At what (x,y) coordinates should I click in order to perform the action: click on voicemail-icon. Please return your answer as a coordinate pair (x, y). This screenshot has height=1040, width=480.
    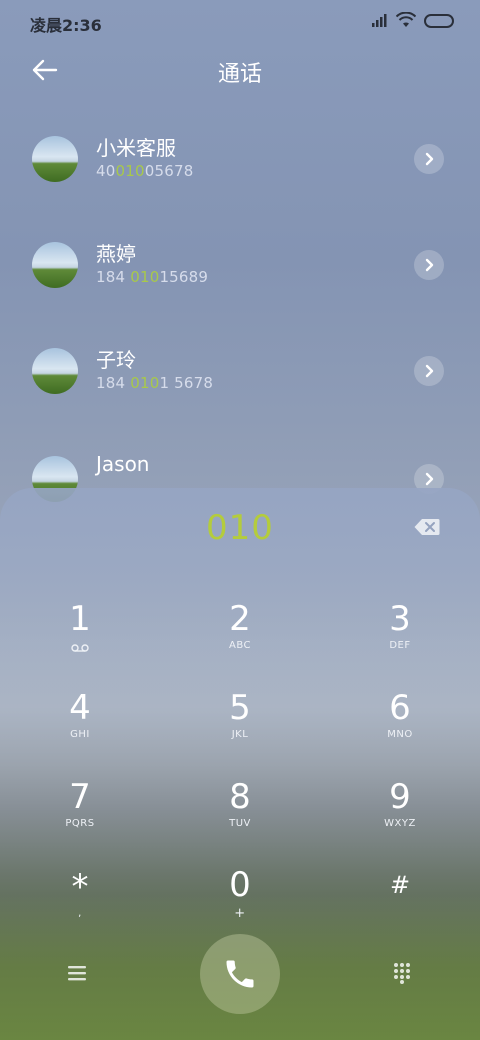
    Looking at the image, I should click on (80, 648).